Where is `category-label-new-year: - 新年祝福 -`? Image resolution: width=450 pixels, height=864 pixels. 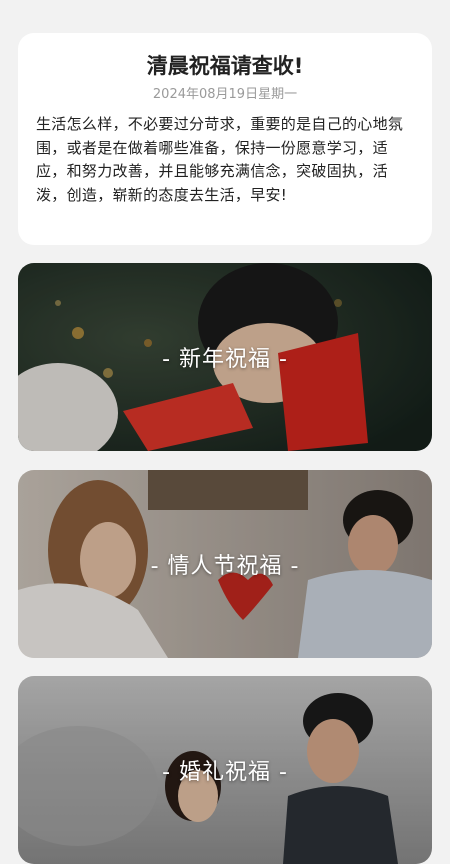
category-label-new-year: - 新年祝福 - is located at coordinates (225, 359).